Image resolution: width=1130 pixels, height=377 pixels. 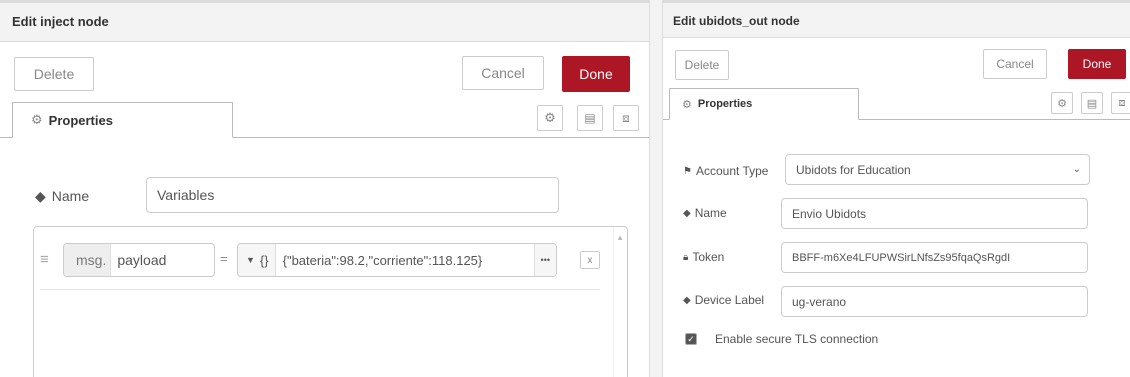 What do you see at coordinates (250, 260) in the screenshot?
I see `caret-down-icon: ▼` at bounding box center [250, 260].